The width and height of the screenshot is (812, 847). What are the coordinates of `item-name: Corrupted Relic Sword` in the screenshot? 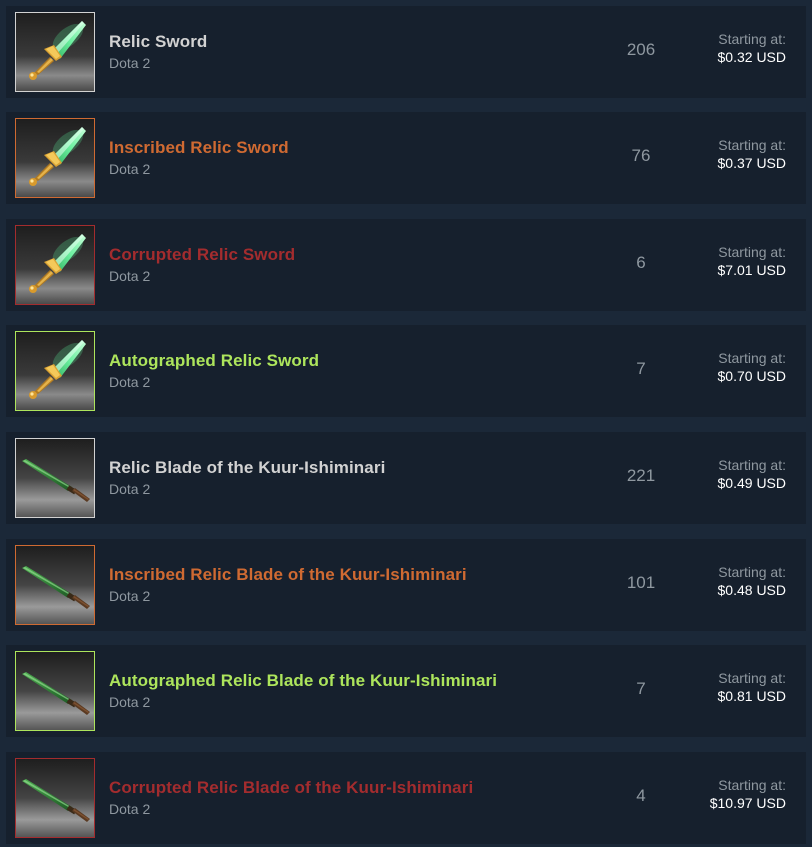 It's located at (202, 255).